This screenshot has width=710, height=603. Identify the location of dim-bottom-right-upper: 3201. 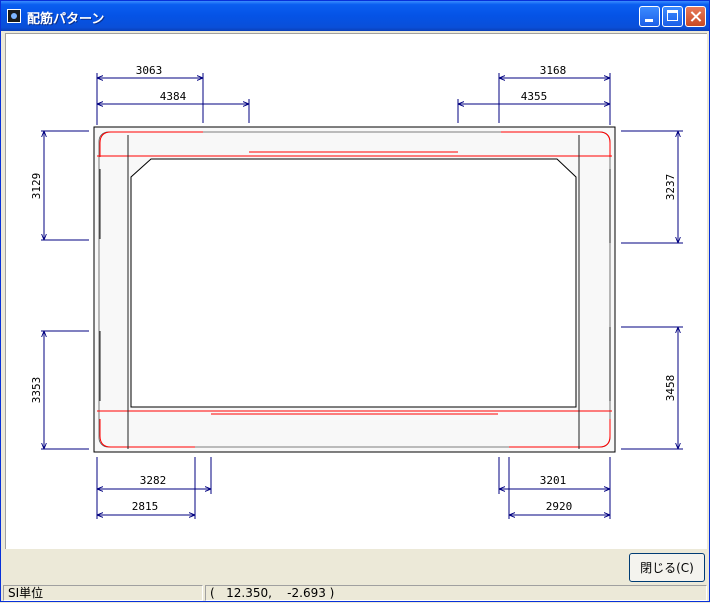
(553, 480).